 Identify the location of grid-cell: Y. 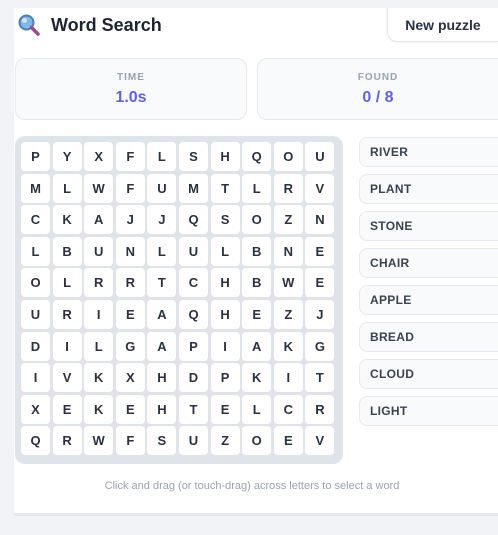
(67, 156).